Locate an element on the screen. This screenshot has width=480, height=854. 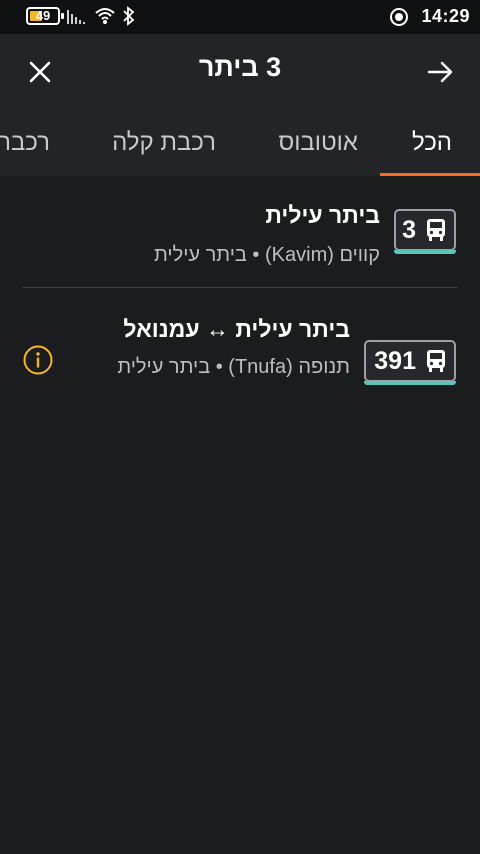
line-badge: 3 is located at coordinates (425, 231).